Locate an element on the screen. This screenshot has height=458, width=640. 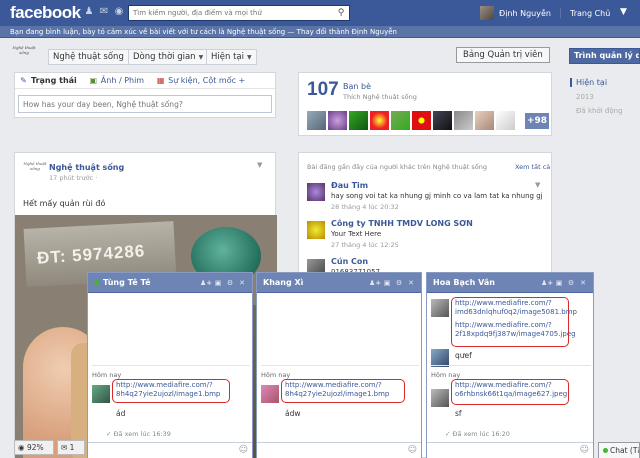
chat-contact-name: Hoa Bạch Vân is located at coordinates (464, 282).